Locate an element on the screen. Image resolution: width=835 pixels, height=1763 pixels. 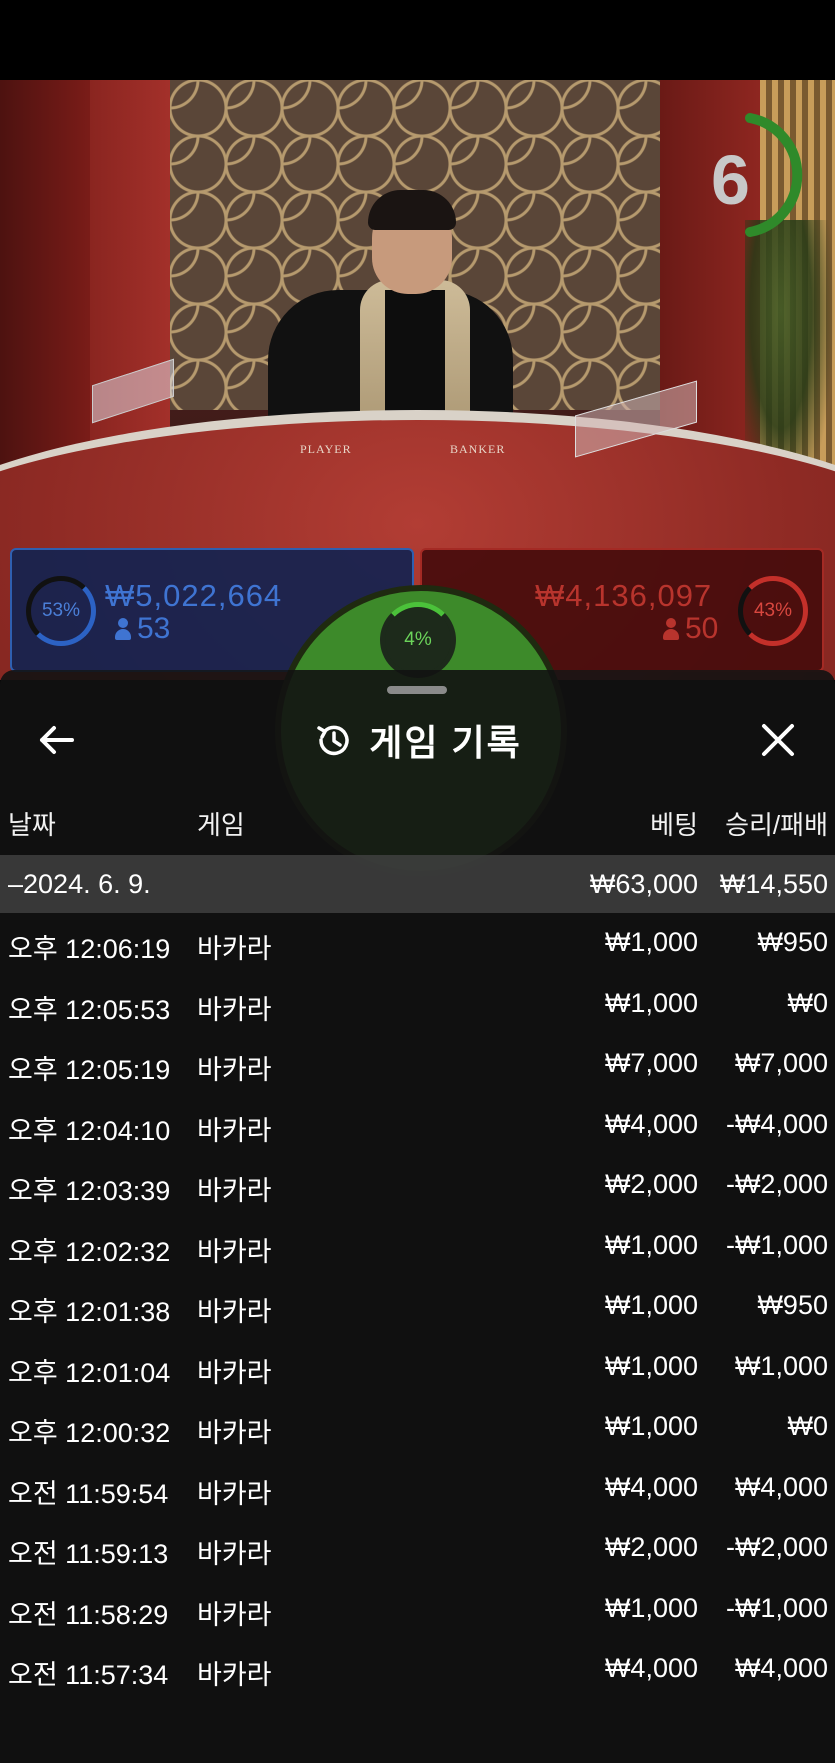
row-bet: ₩7,000 is located at coordinates (651, 1063).